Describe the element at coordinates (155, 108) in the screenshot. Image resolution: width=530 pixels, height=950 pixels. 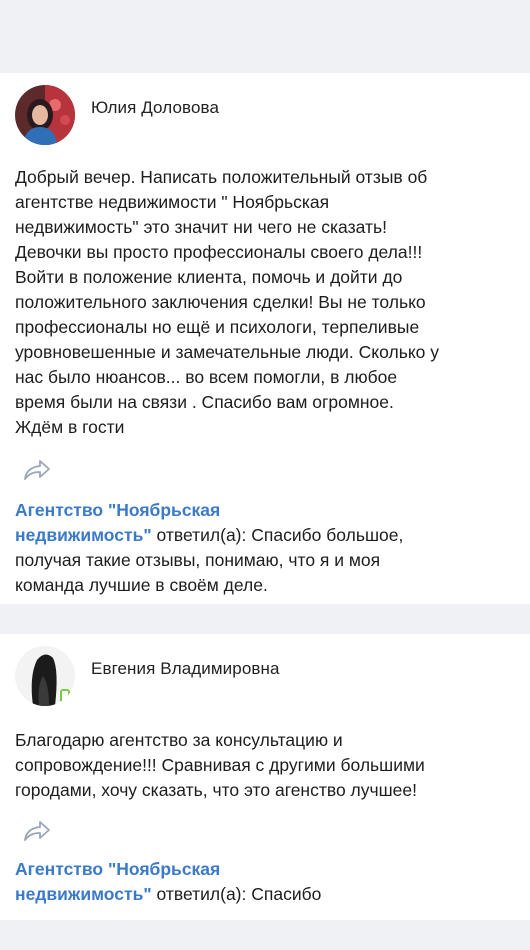
I see `author-name: Юлия Доловова` at that location.